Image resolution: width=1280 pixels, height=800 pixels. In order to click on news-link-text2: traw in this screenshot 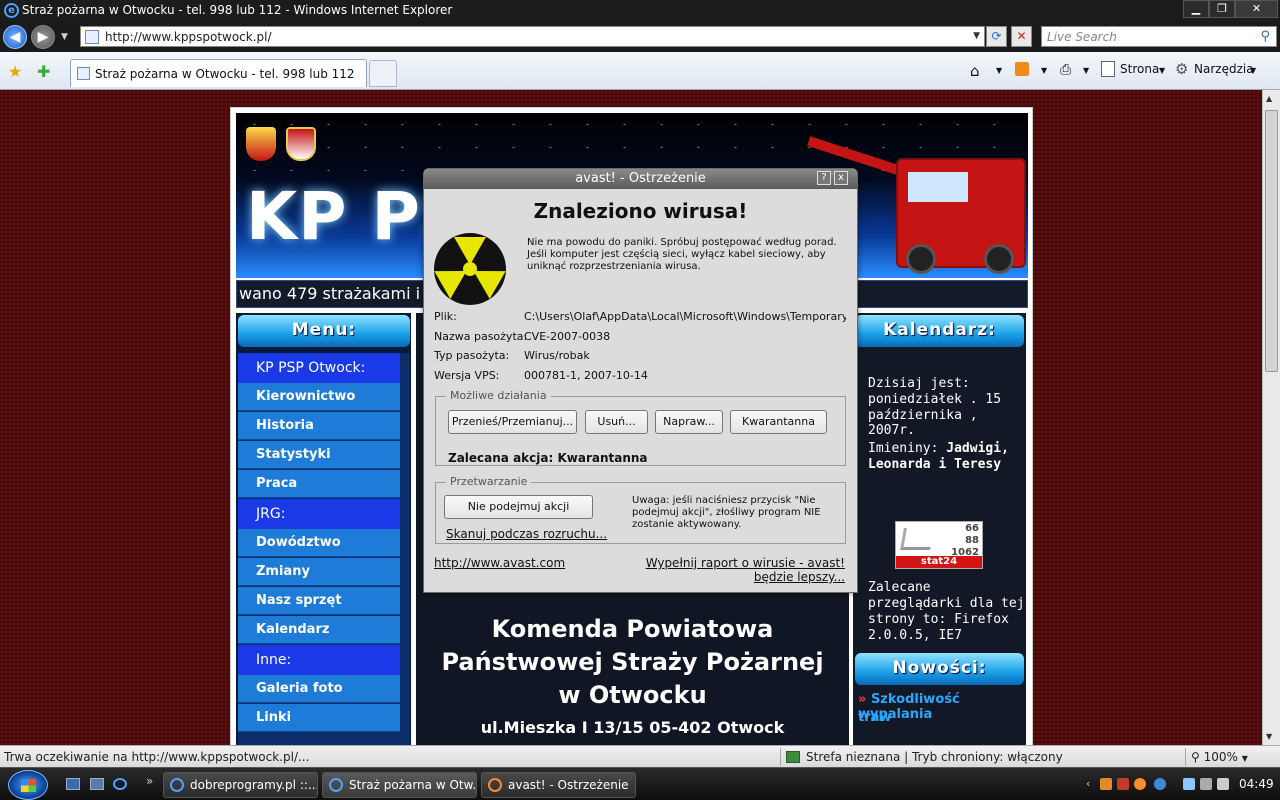, I will do `click(874, 717)`.